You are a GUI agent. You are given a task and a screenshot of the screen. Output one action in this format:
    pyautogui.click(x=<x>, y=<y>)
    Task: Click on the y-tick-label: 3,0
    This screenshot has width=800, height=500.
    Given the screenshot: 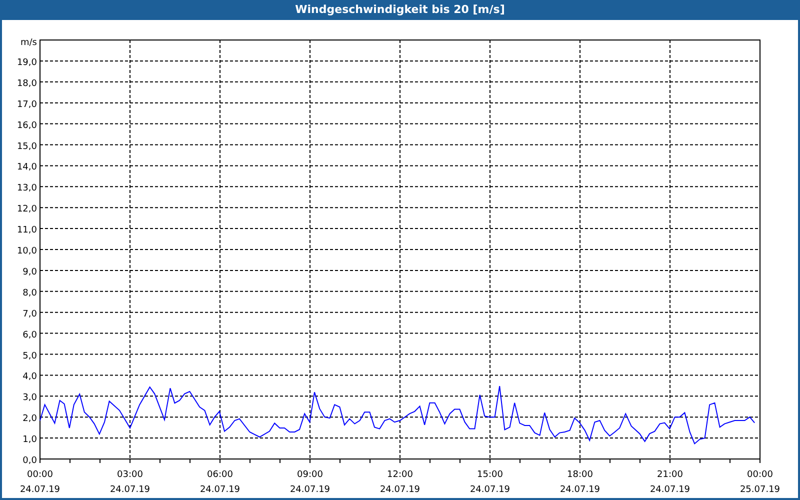 What is the action you would take?
    pyautogui.click(x=29, y=398)
    